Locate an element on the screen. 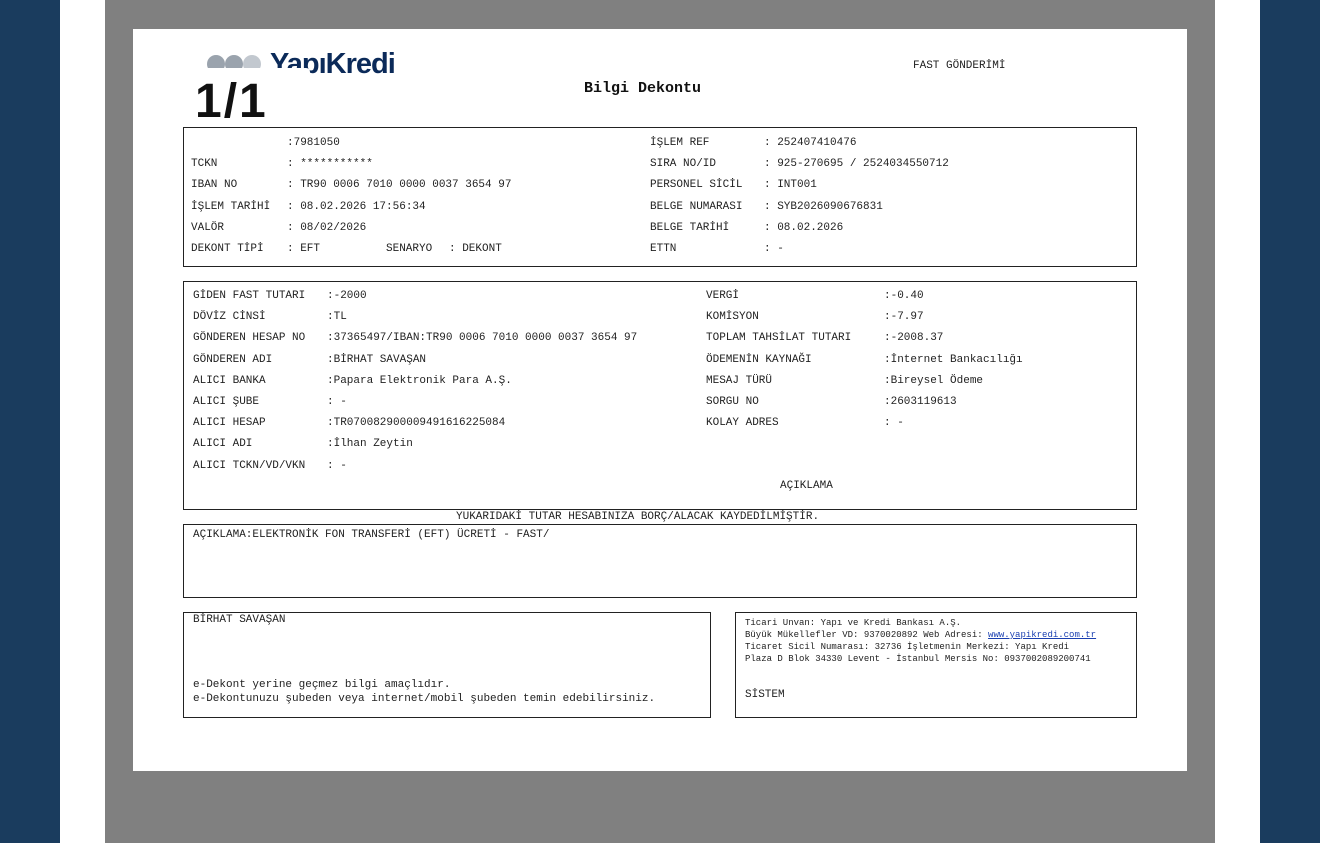  detail-right-value: :İnternet Bankacılığı is located at coordinates (953, 359).